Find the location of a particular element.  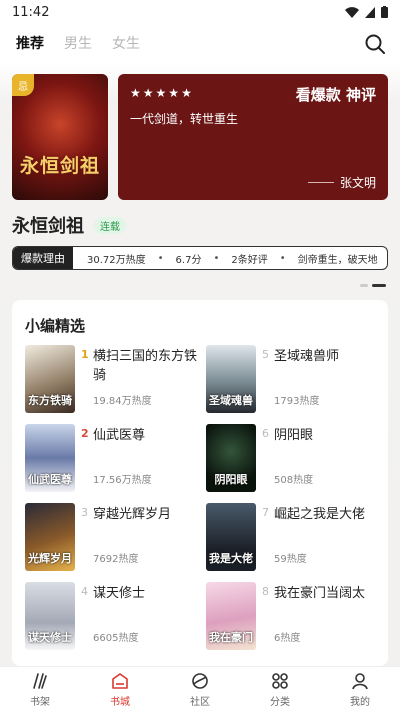

community-icon is located at coordinates (200, 681).